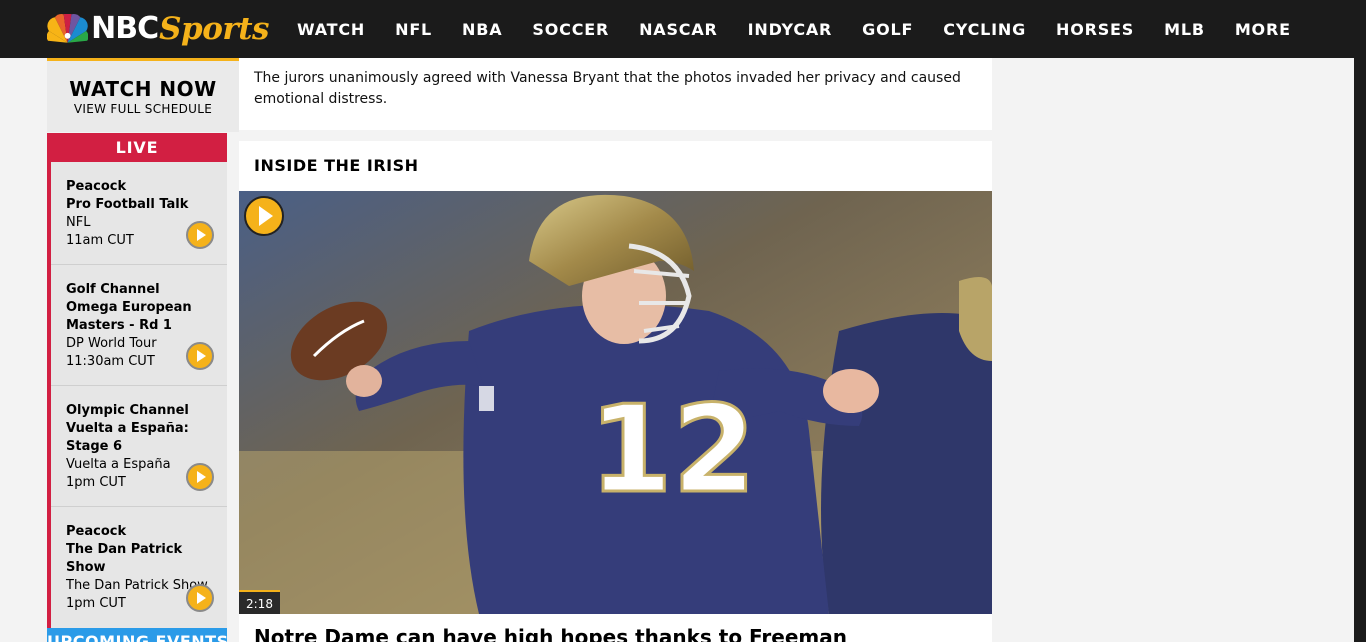 The height and width of the screenshot is (642, 1366). I want to click on view-full-schedule-link: VIEW FULL SCHEDULE, so click(143, 109).